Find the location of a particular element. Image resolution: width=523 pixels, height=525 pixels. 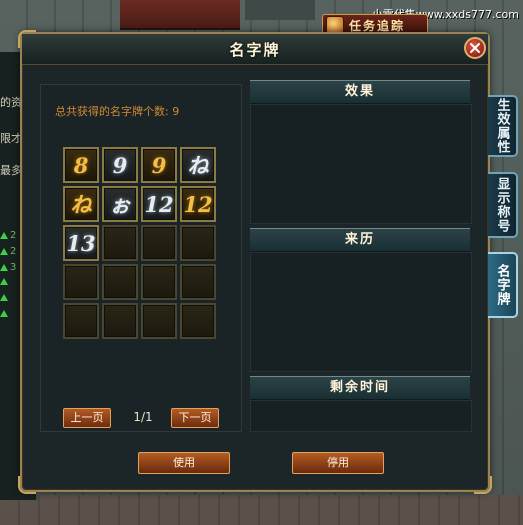

tab-name-plate: 名字牌 is located at coordinates (503, 285).